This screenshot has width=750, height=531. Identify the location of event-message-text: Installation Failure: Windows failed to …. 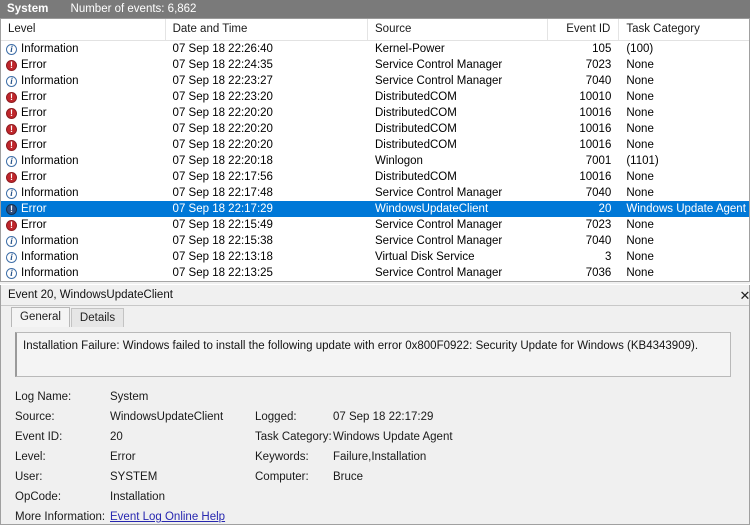
(361, 346).